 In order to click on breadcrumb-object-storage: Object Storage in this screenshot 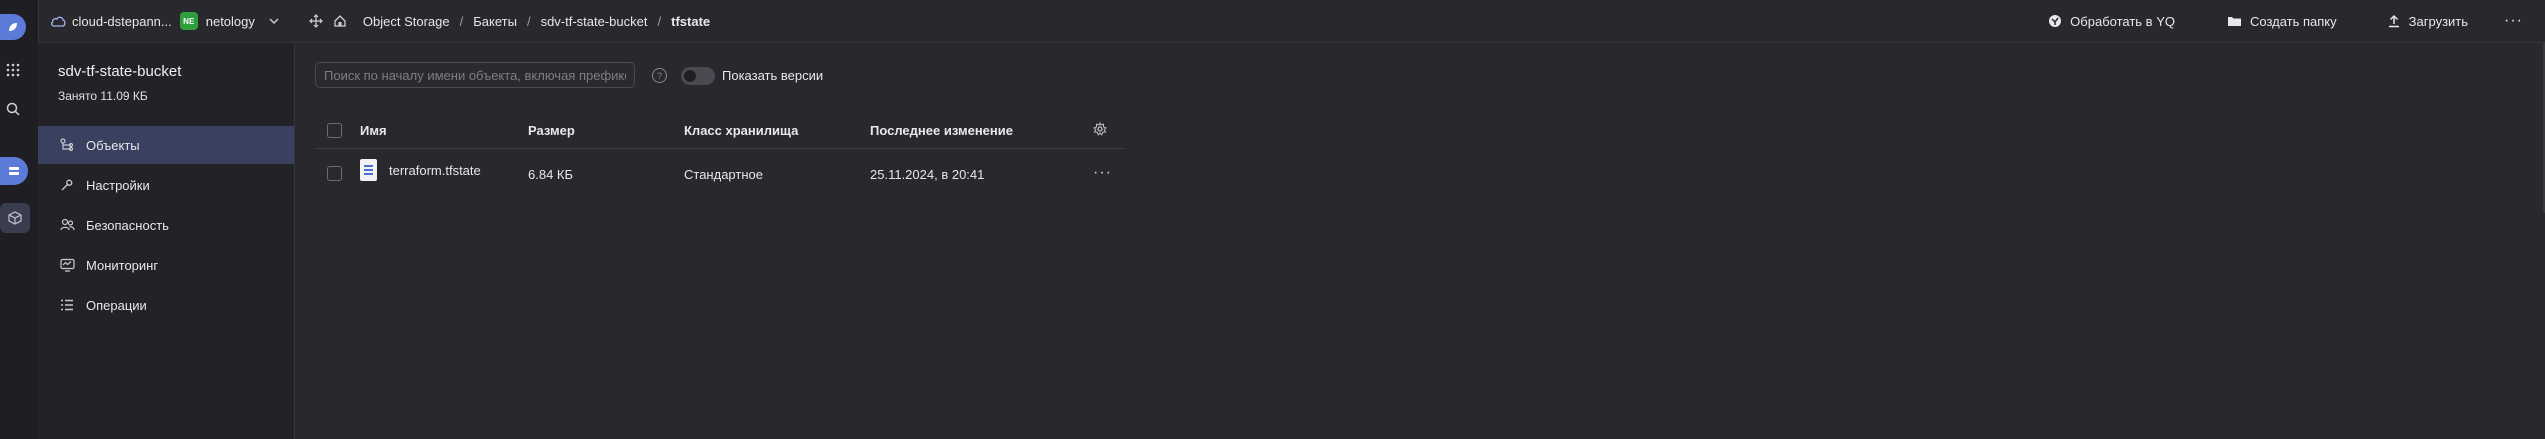, I will do `click(406, 21)`.